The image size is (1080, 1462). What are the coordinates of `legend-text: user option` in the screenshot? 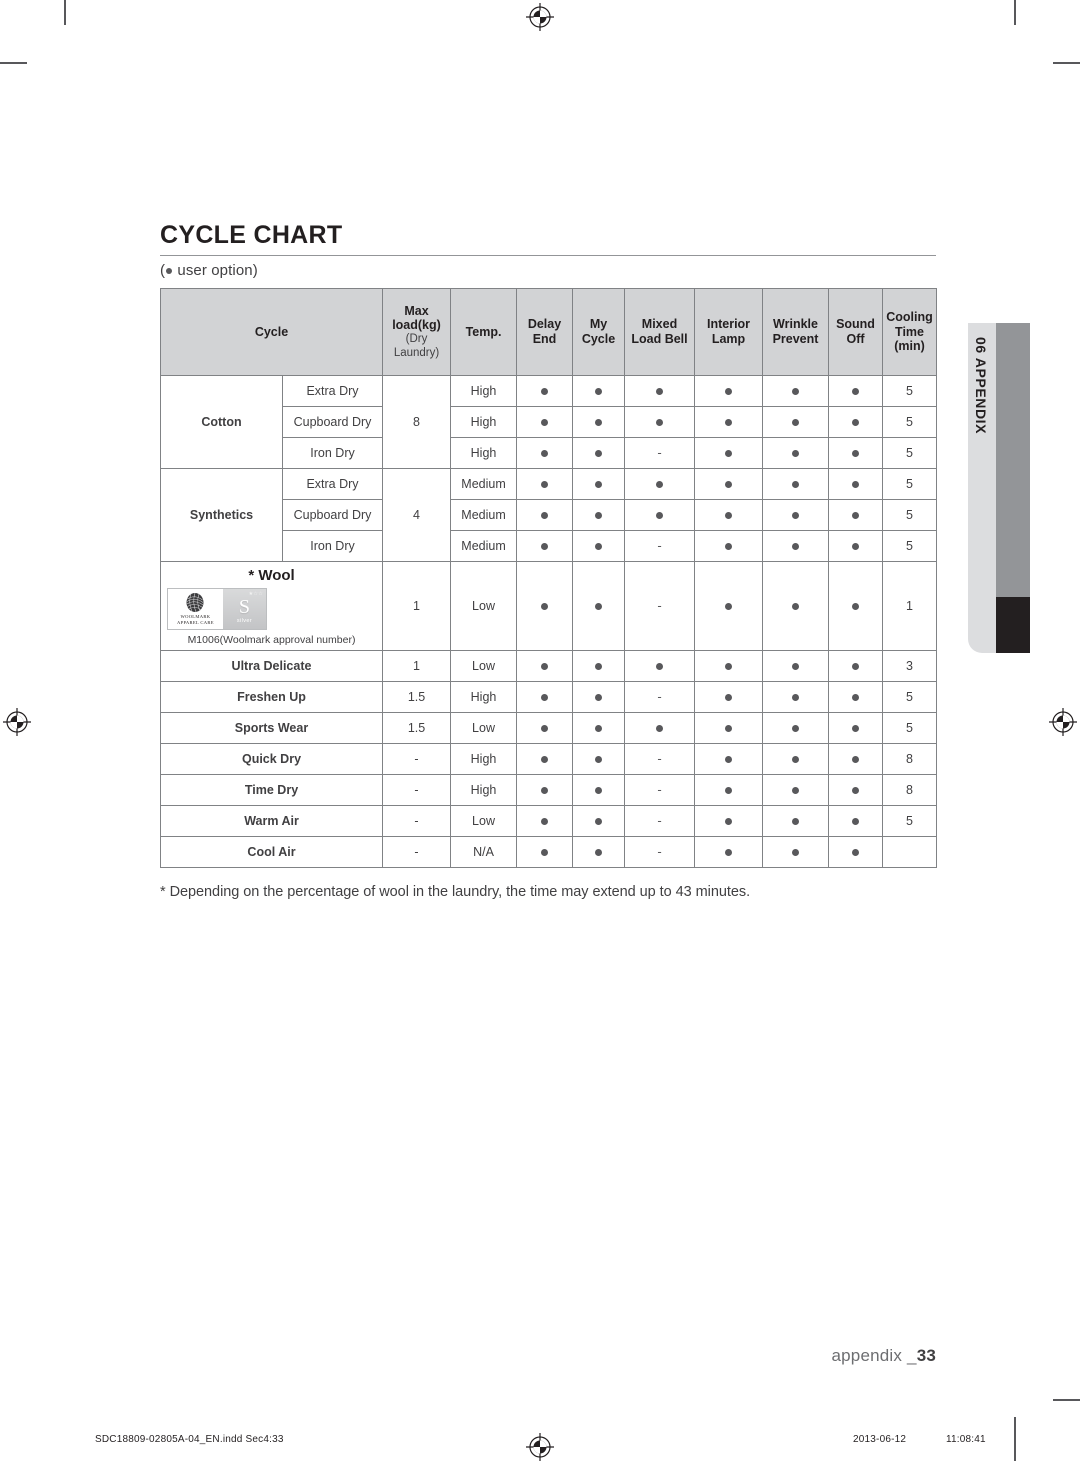 It's located at (215, 270).